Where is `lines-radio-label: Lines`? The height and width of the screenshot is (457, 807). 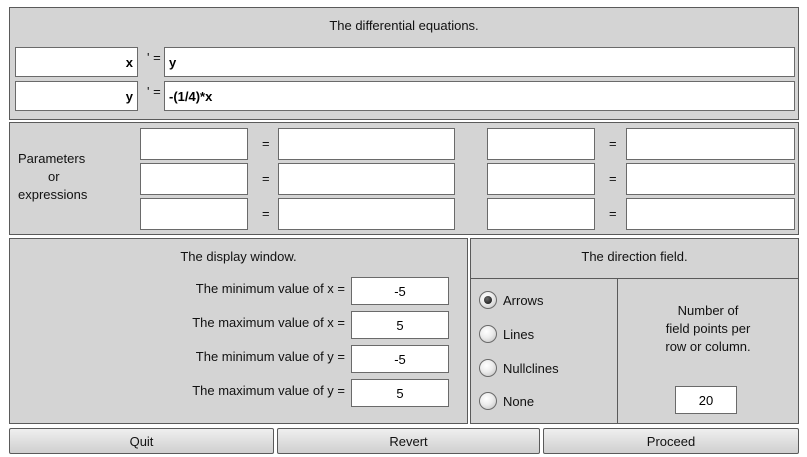
lines-radio-label: Lines is located at coordinates (519, 334).